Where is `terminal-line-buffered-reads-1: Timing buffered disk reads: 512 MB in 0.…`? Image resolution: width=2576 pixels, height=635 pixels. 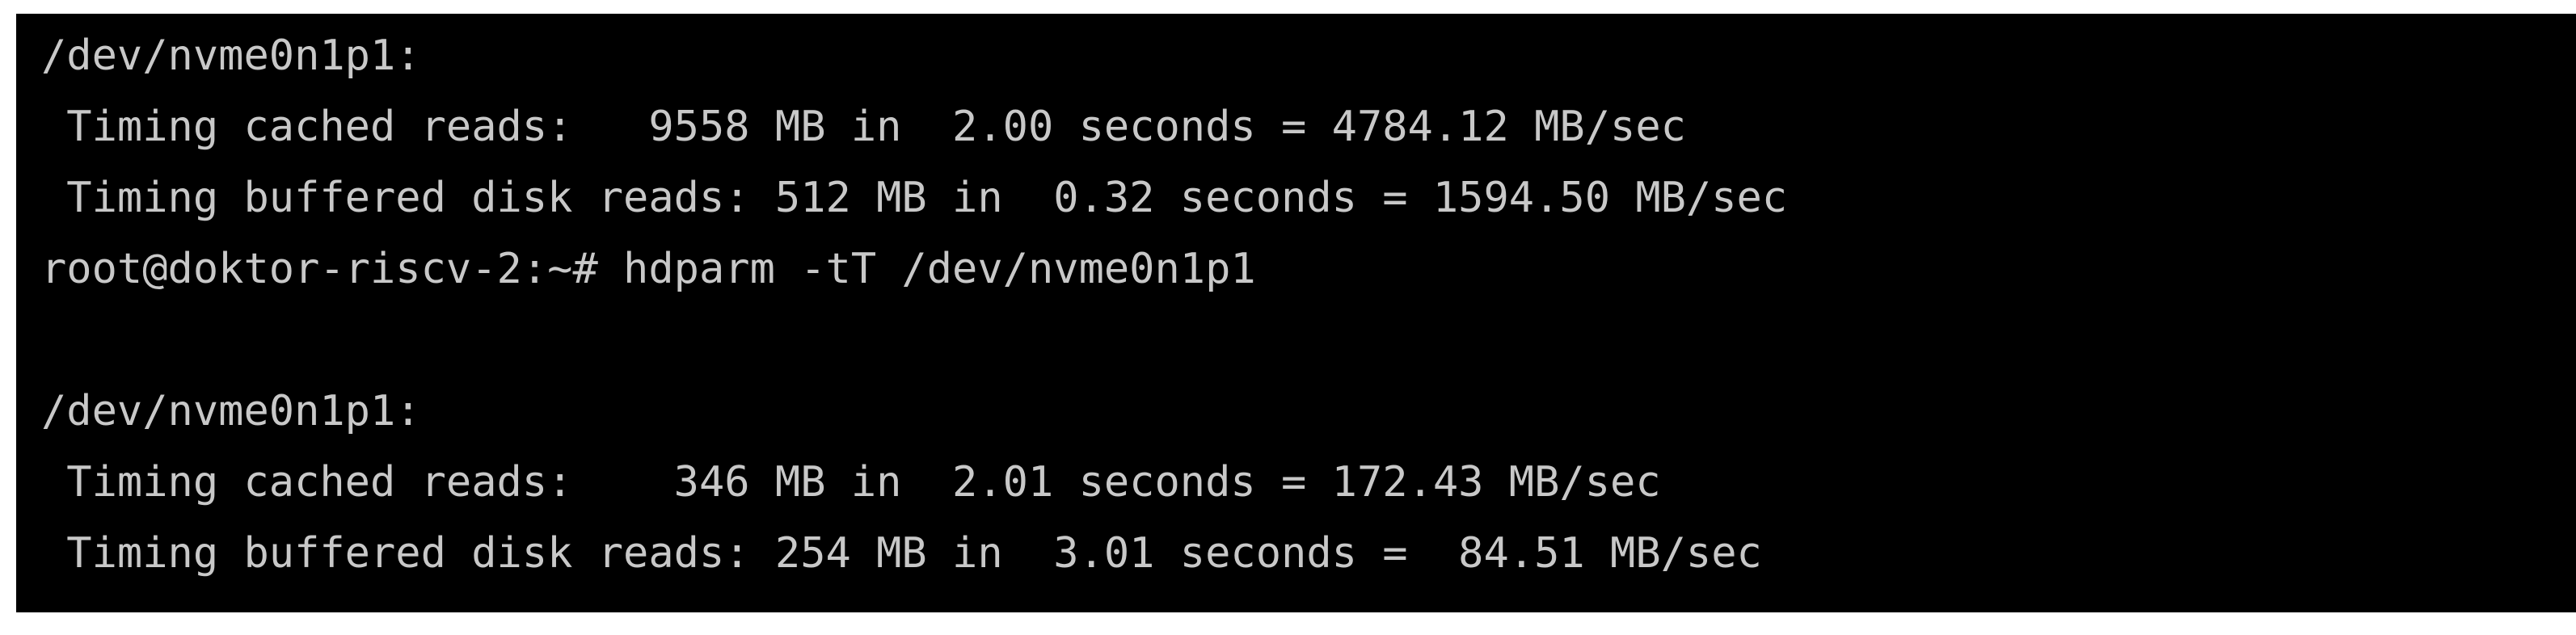
terminal-line-buffered-reads-1: Timing buffered disk reads: 512 MB in 0.… is located at coordinates (914, 198).